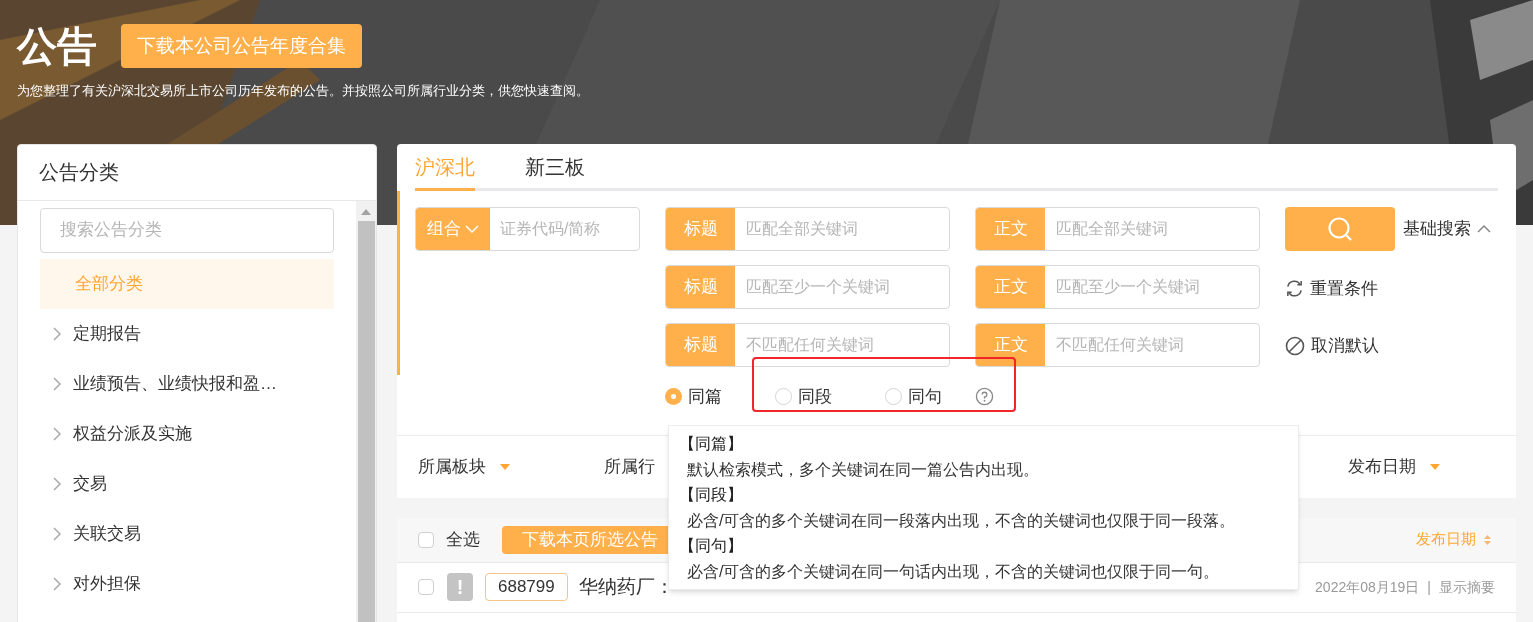  What do you see at coordinates (1295, 345) in the screenshot?
I see `prohibit-icon` at bounding box center [1295, 345].